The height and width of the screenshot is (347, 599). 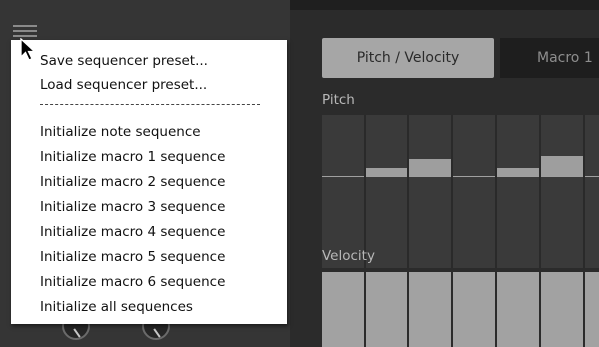 What do you see at coordinates (338, 100) in the screenshot?
I see `pitch-label: Pitch` at bounding box center [338, 100].